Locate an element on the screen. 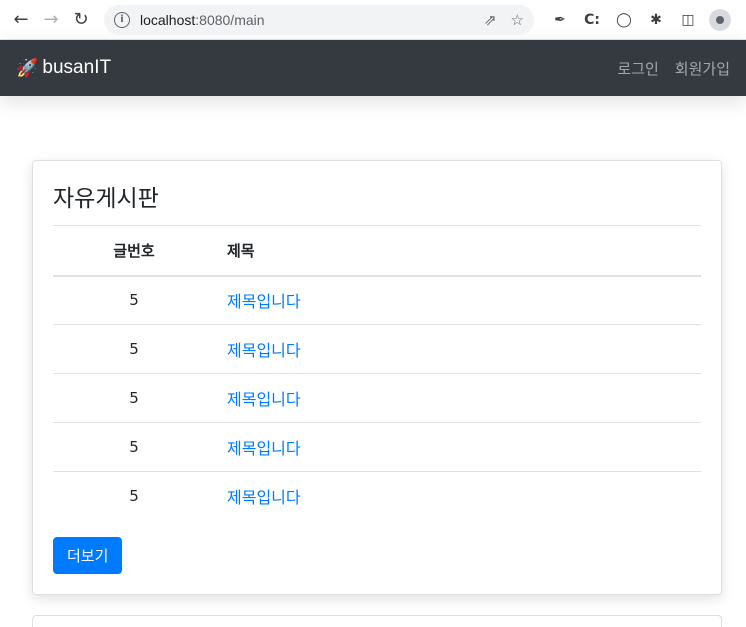  eyedropper-icon: ✒ is located at coordinates (560, 20).